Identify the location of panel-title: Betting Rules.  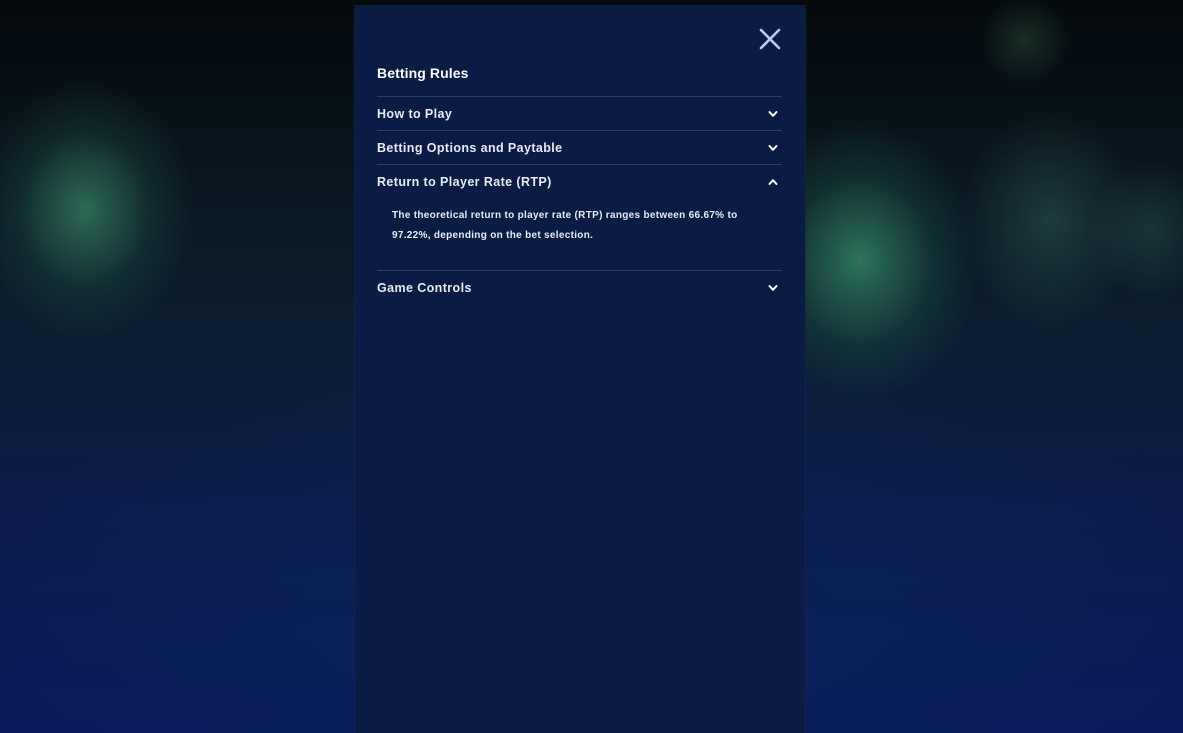
(423, 73).